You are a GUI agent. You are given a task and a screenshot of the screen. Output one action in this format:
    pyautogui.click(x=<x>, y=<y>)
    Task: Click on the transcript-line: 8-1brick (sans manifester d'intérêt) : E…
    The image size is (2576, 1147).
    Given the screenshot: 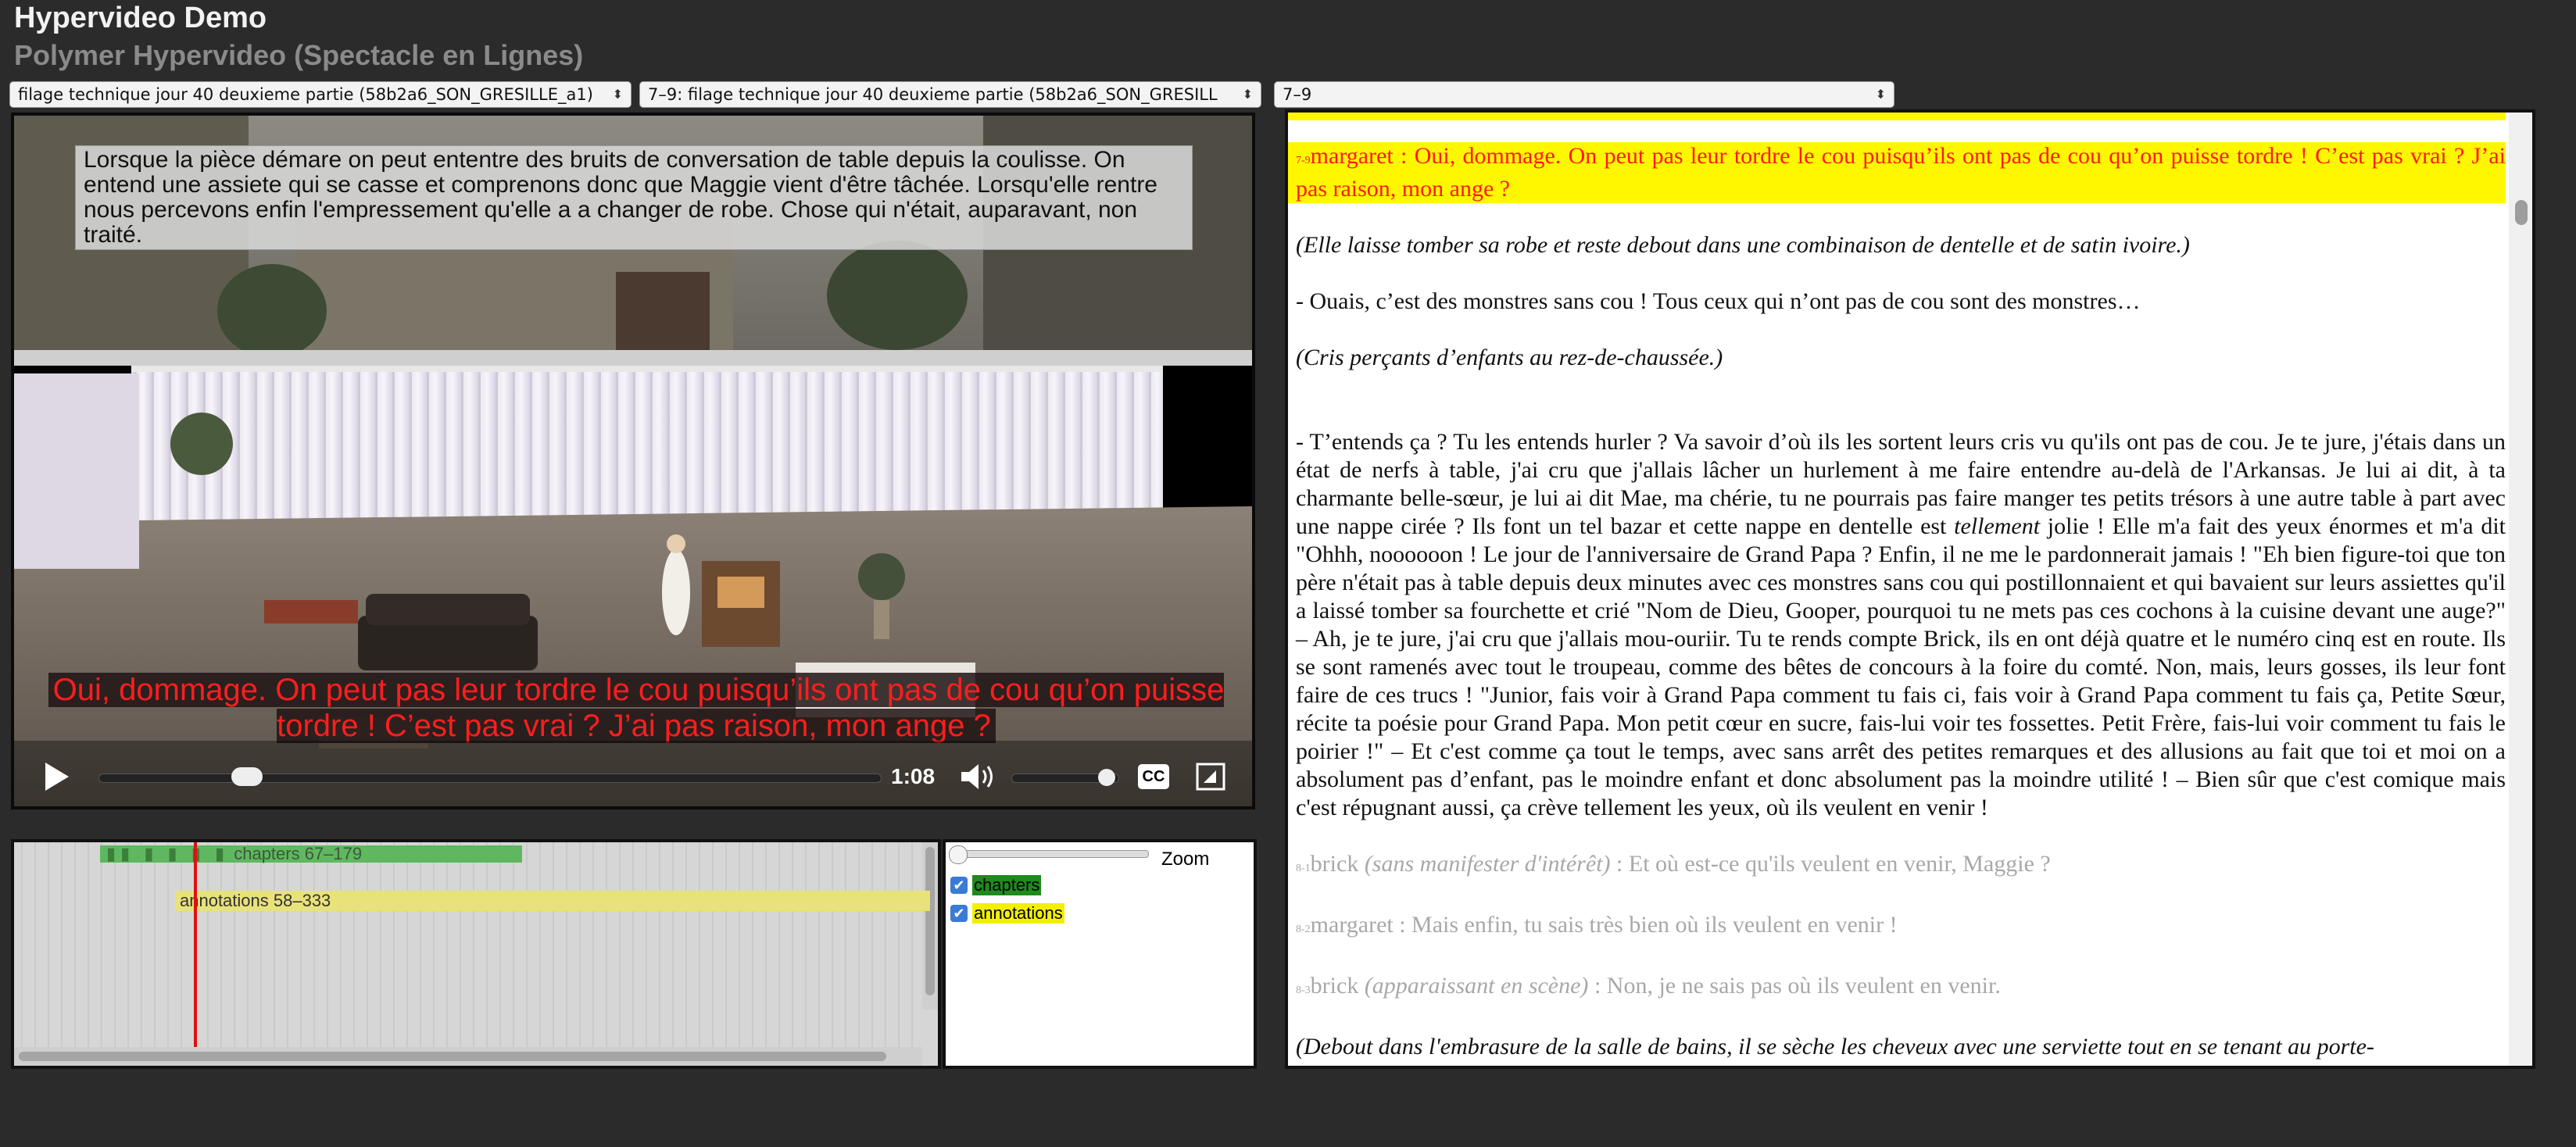 What is the action you would take?
    pyautogui.click(x=1901, y=866)
    